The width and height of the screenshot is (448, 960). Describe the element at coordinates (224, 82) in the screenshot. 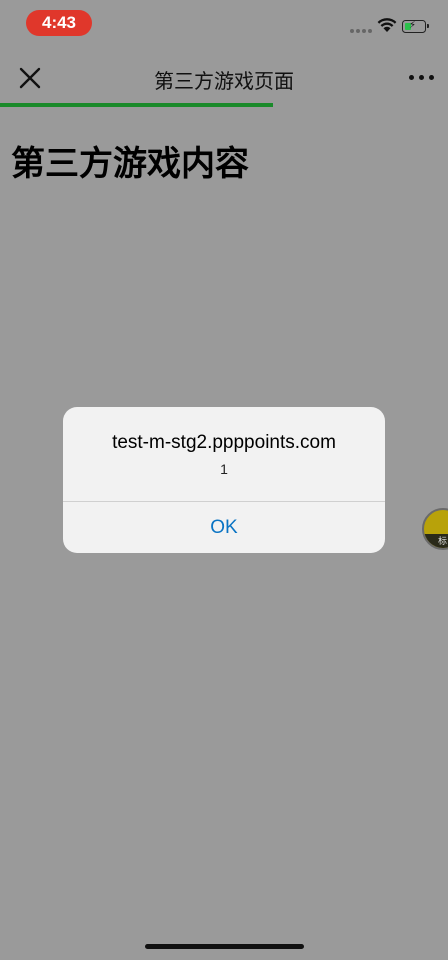

I see `page-title: 第三方游戏页面` at that location.